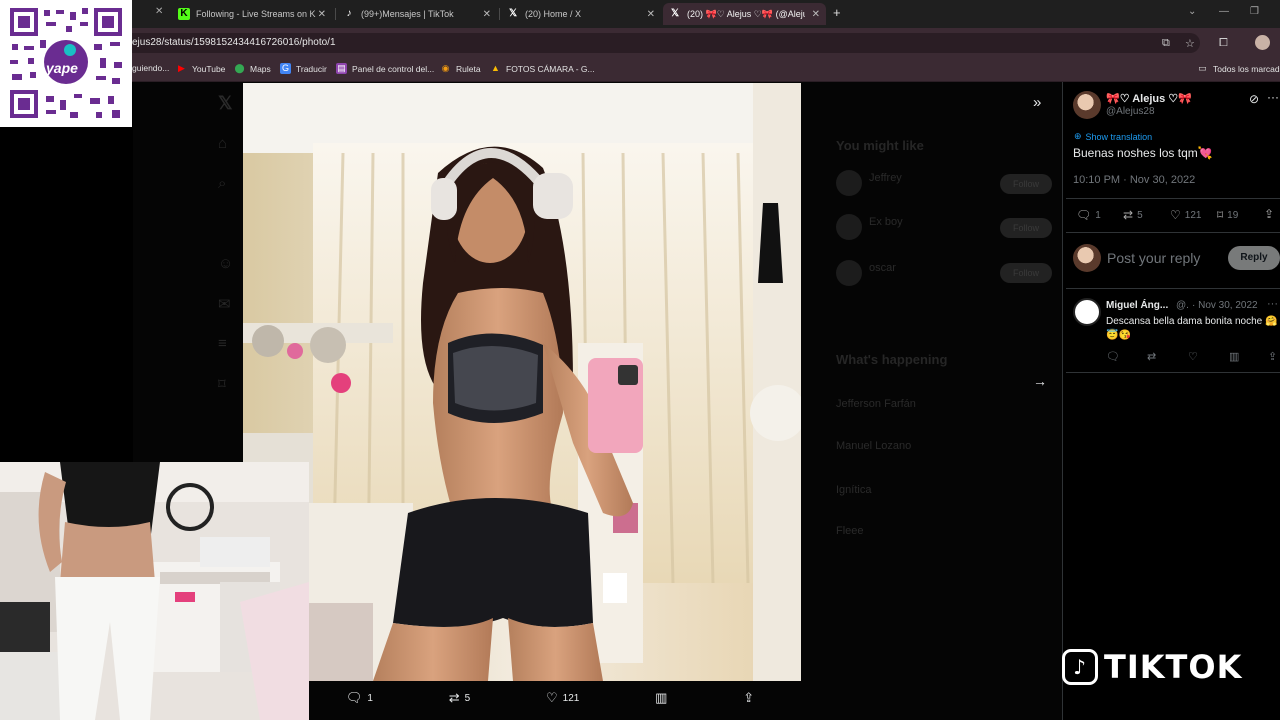  What do you see at coordinates (1080, 667) in the screenshot?
I see `tiktok-logo-icon: ♪` at bounding box center [1080, 667].